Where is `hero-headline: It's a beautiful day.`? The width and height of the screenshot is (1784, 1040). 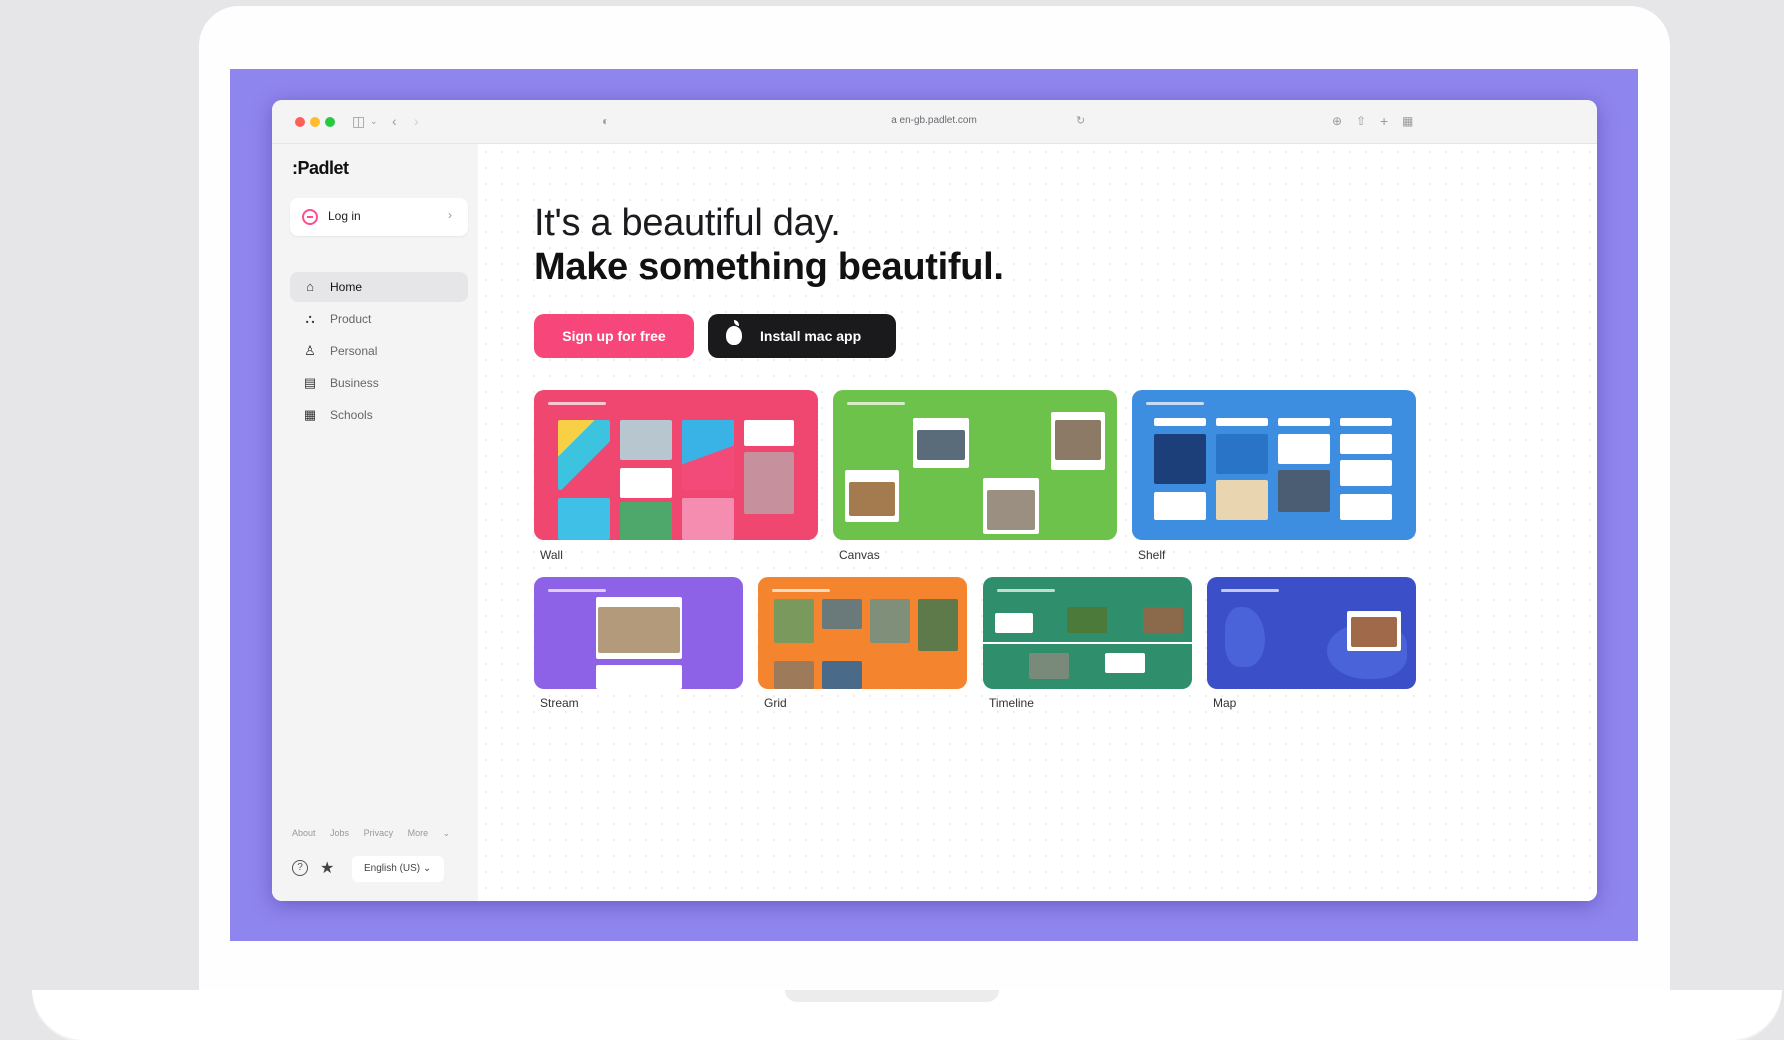 hero-headline: It's a beautiful day. is located at coordinates (687, 223).